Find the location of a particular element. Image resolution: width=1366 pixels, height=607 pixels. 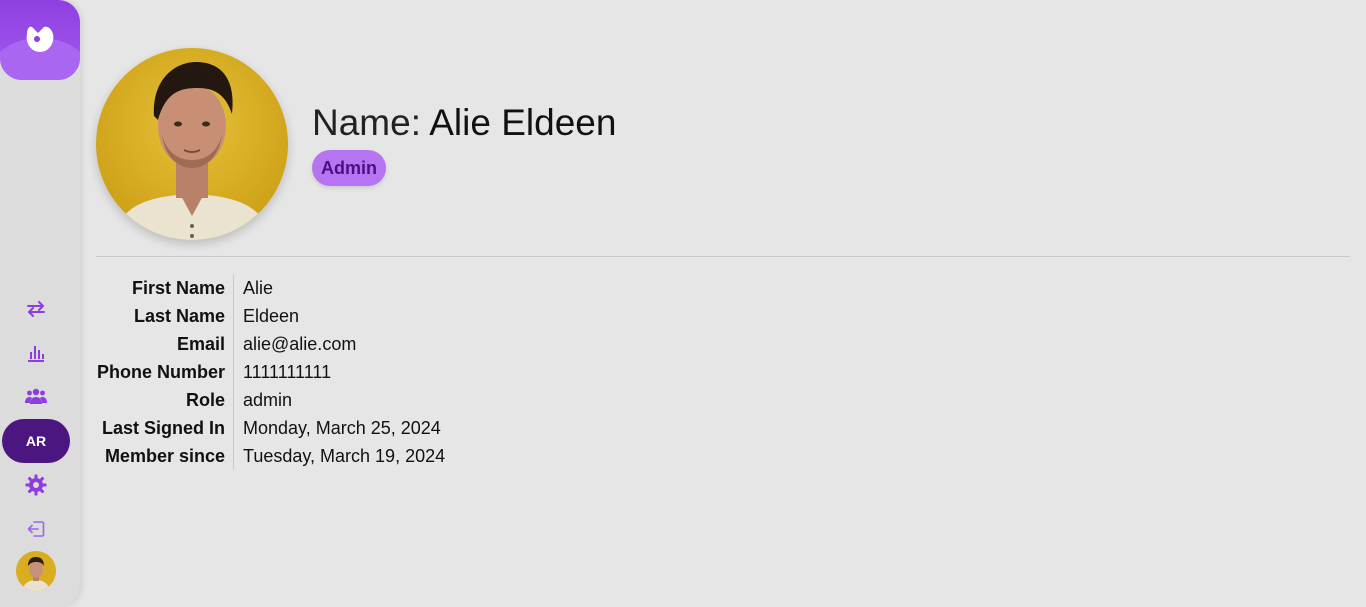

sidebar-item-users is located at coordinates (36, 396).